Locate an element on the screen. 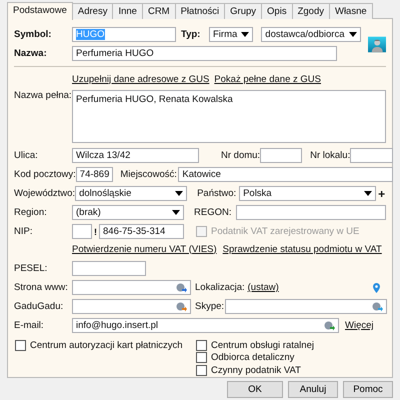 The image size is (400, 400). tab: CRM is located at coordinates (159, 11).